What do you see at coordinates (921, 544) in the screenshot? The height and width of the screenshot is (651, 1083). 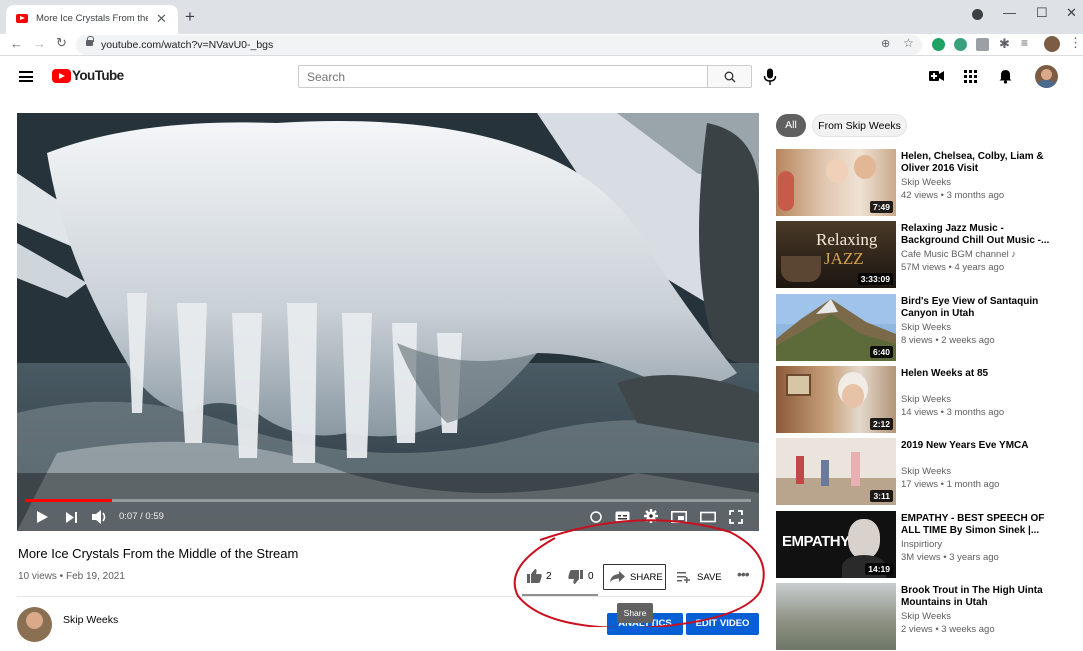 I see `related-channel: Inspirtiory` at bounding box center [921, 544].